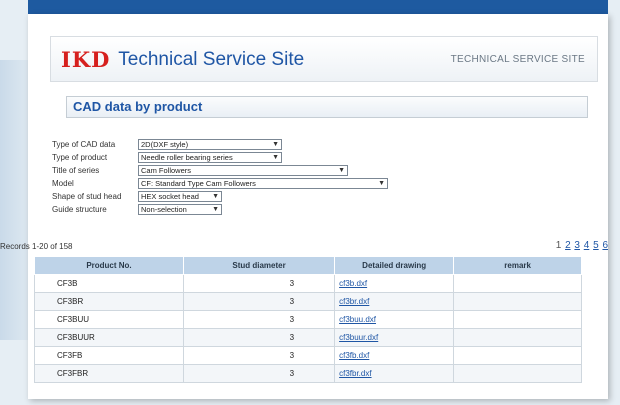 This screenshot has width=620, height=405. Describe the element at coordinates (354, 355) in the screenshot. I see `drawing-link: cf3fb.dxf` at that location.